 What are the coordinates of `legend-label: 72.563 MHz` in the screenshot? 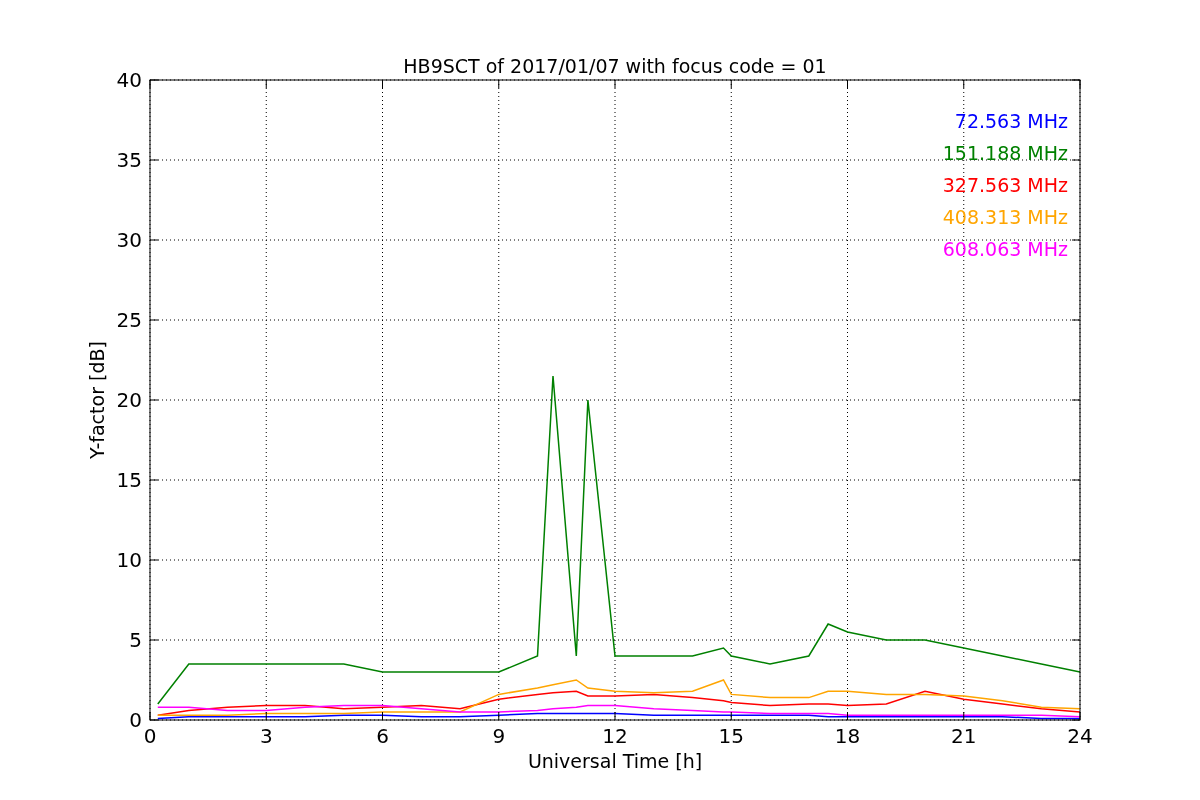 It's located at (1011, 121).